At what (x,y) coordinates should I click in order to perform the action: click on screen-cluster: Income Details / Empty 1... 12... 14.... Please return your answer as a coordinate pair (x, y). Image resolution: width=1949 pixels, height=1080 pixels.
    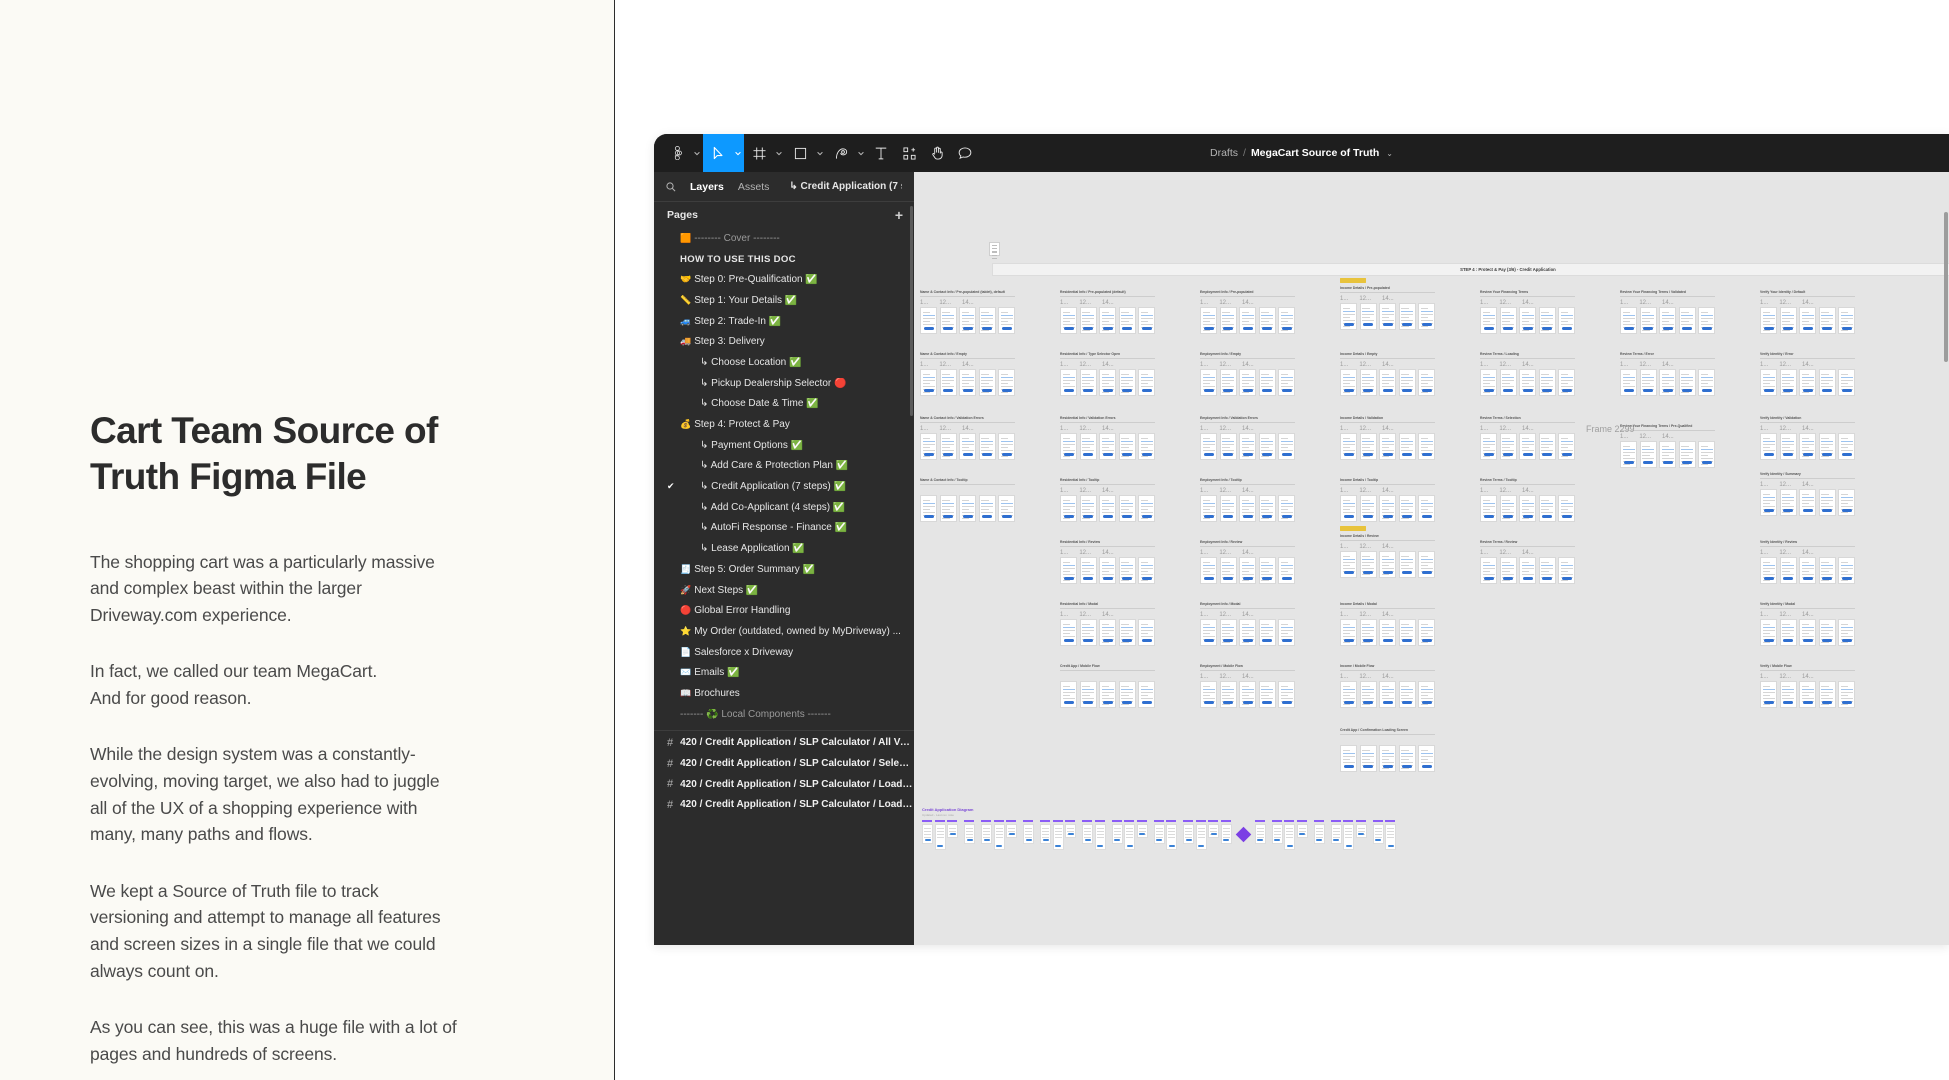
    Looking at the image, I should click on (1387, 374).